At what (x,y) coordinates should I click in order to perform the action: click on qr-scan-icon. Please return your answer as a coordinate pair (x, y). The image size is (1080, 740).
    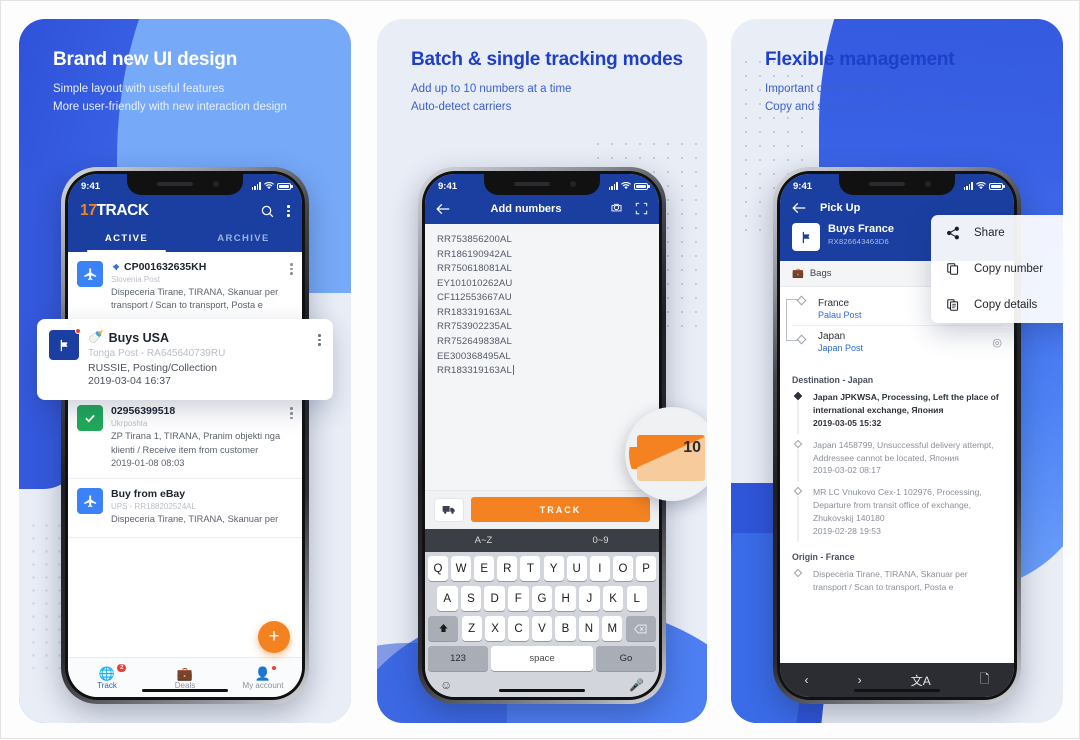
    Looking at the image, I should click on (641, 208).